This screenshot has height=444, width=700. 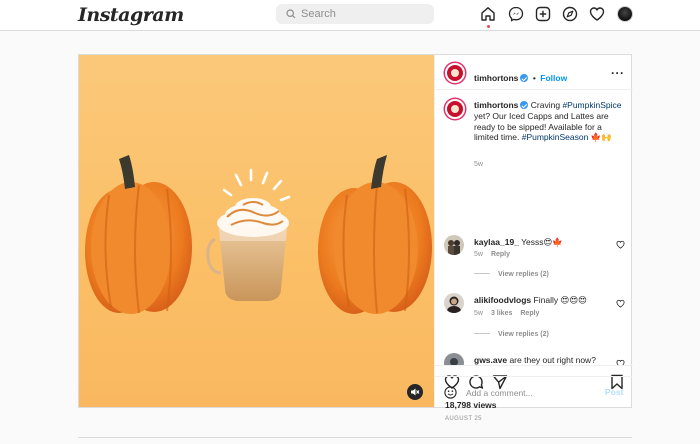 I want to click on caption-avatar, so click(x=455, y=109).